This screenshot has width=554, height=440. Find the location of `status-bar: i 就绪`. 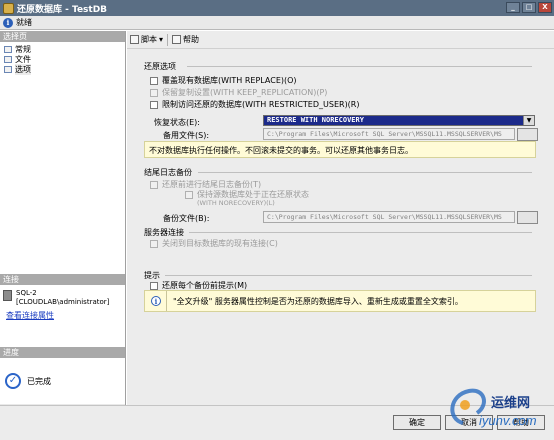

status-bar: i 就绪 is located at coordinates (277, 23).